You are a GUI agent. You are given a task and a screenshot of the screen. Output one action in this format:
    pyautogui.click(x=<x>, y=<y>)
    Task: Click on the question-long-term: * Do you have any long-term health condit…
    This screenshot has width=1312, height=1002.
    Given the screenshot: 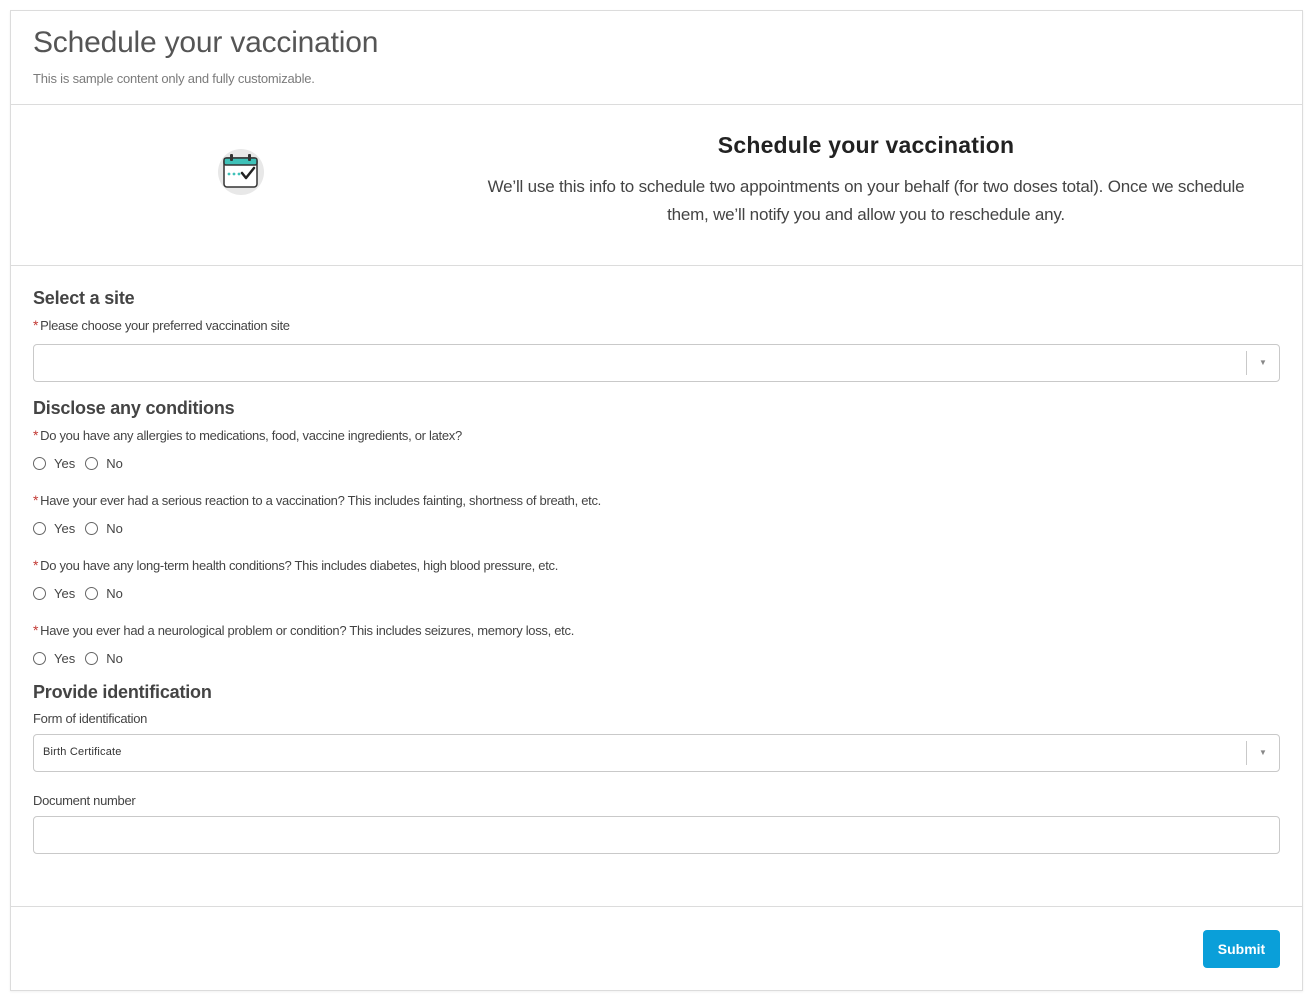 What is the action you would take?
    pyautogui.click(x=656, y=578)
    